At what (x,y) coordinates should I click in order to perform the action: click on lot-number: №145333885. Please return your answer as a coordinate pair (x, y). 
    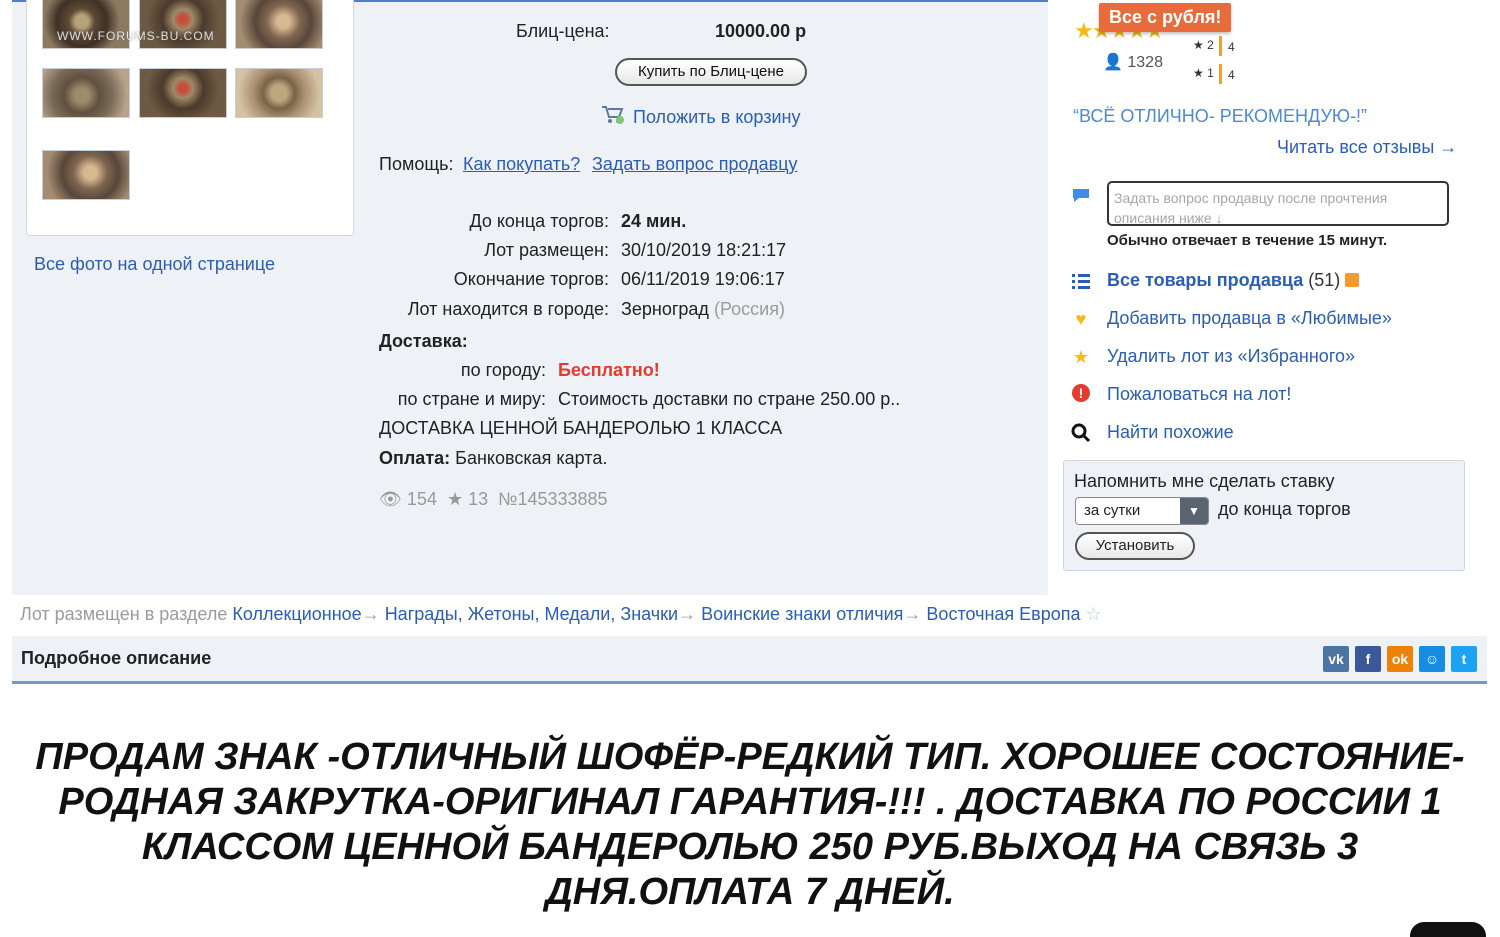
    Looking at the image, I should click on (553, 499).